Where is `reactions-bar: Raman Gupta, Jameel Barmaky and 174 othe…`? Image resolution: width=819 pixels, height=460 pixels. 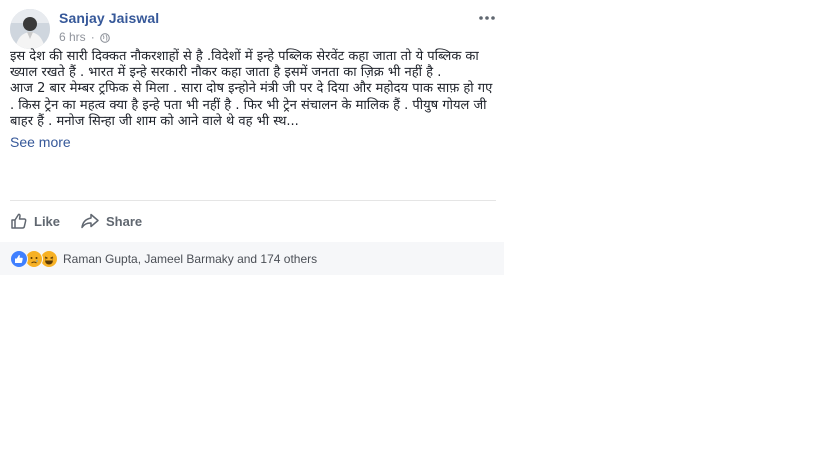
reactions-bar: Raman Gupta, Jameel Barmaky and 174 othe… is located at coordinates (252, 258).